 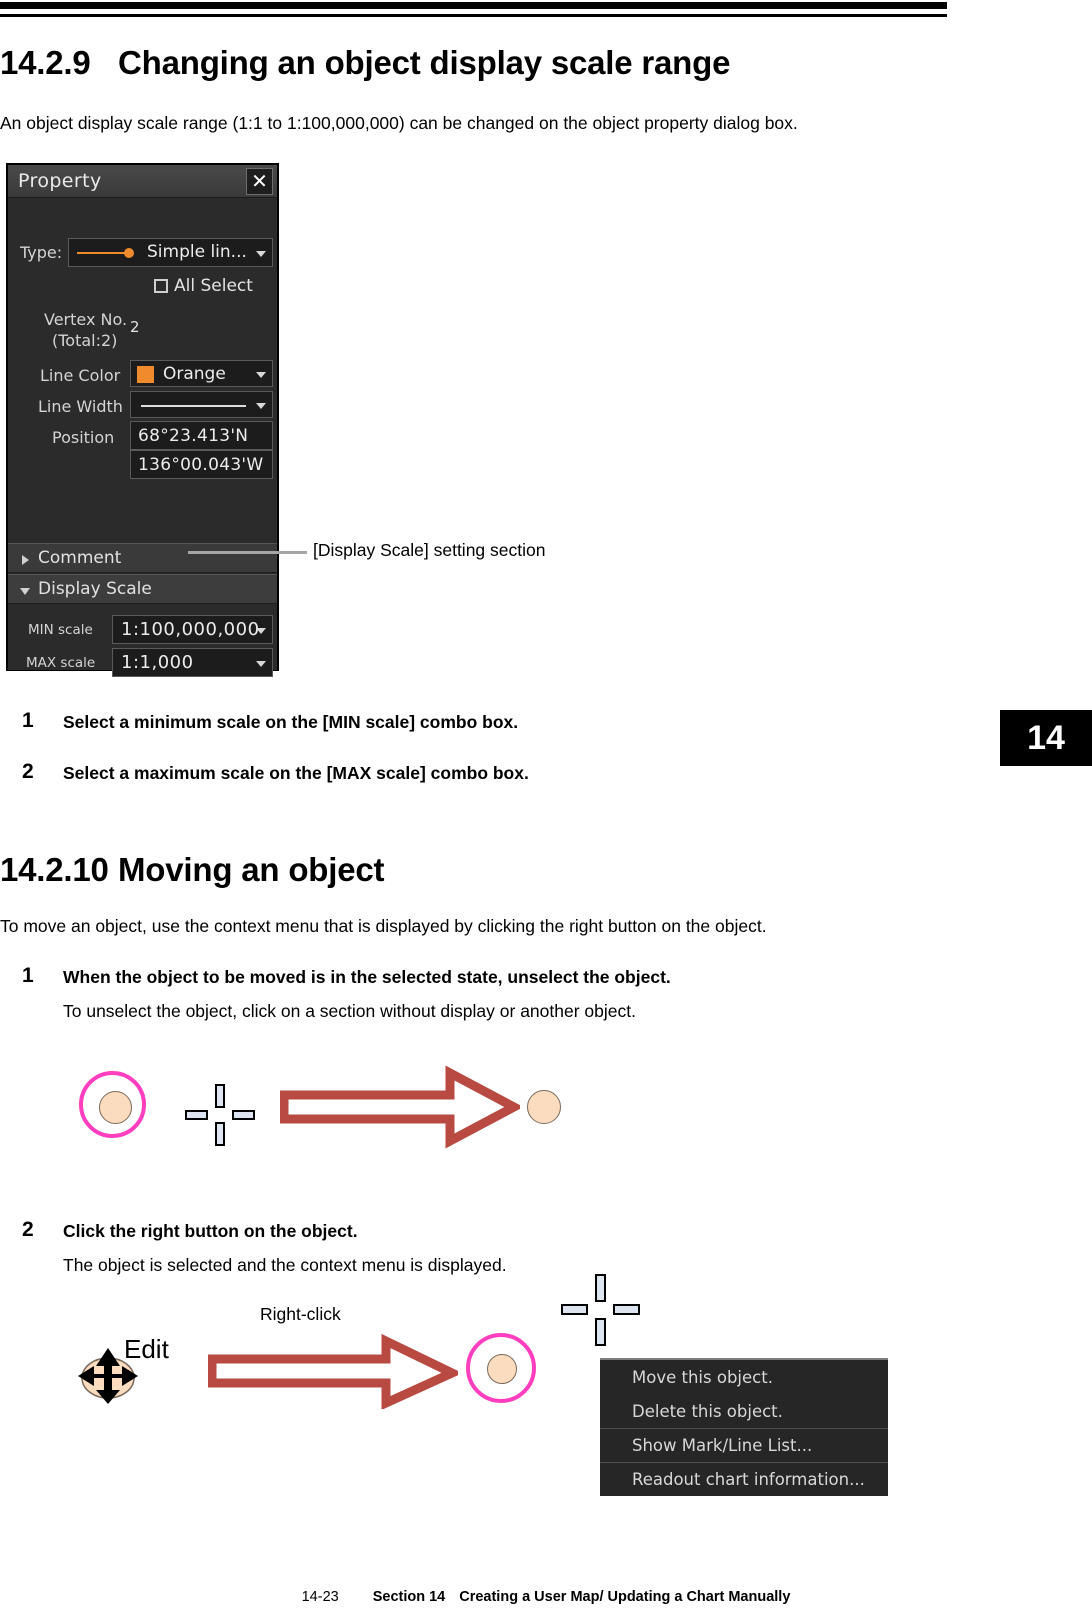 What do you see at coordinates (744, 1377) in the screenshot?
I see `context-menu-item-move-object: Move this object.` at bounding box center [744, 1377].